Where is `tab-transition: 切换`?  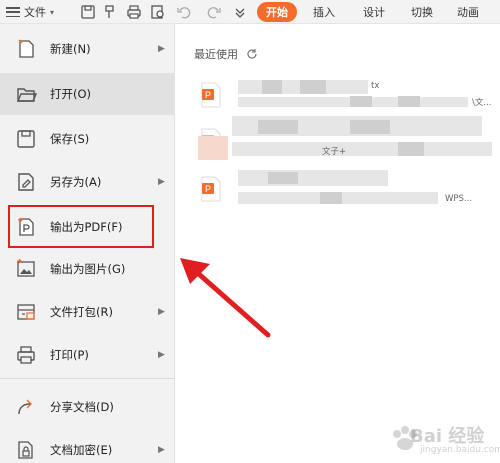 tab-transition: 切换 is located at coordinates (422, 12).